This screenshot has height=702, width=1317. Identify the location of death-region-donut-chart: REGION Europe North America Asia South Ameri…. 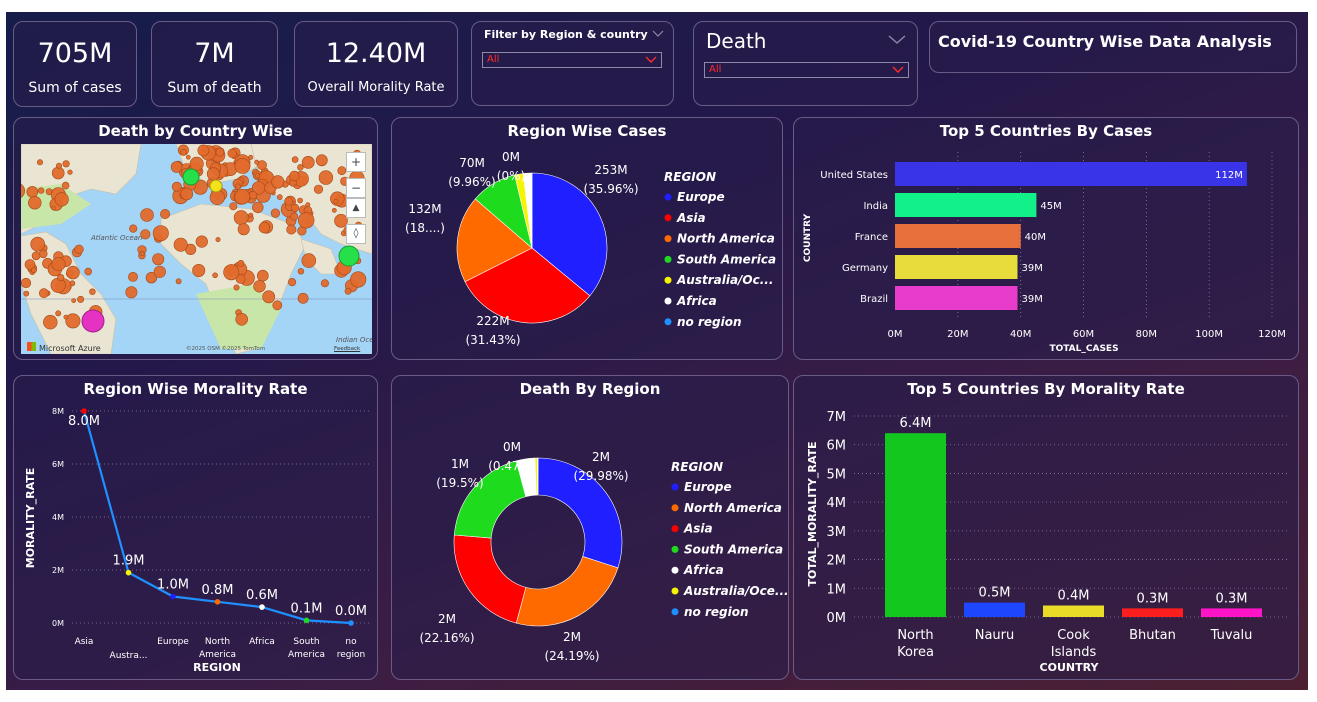
(591, 528).